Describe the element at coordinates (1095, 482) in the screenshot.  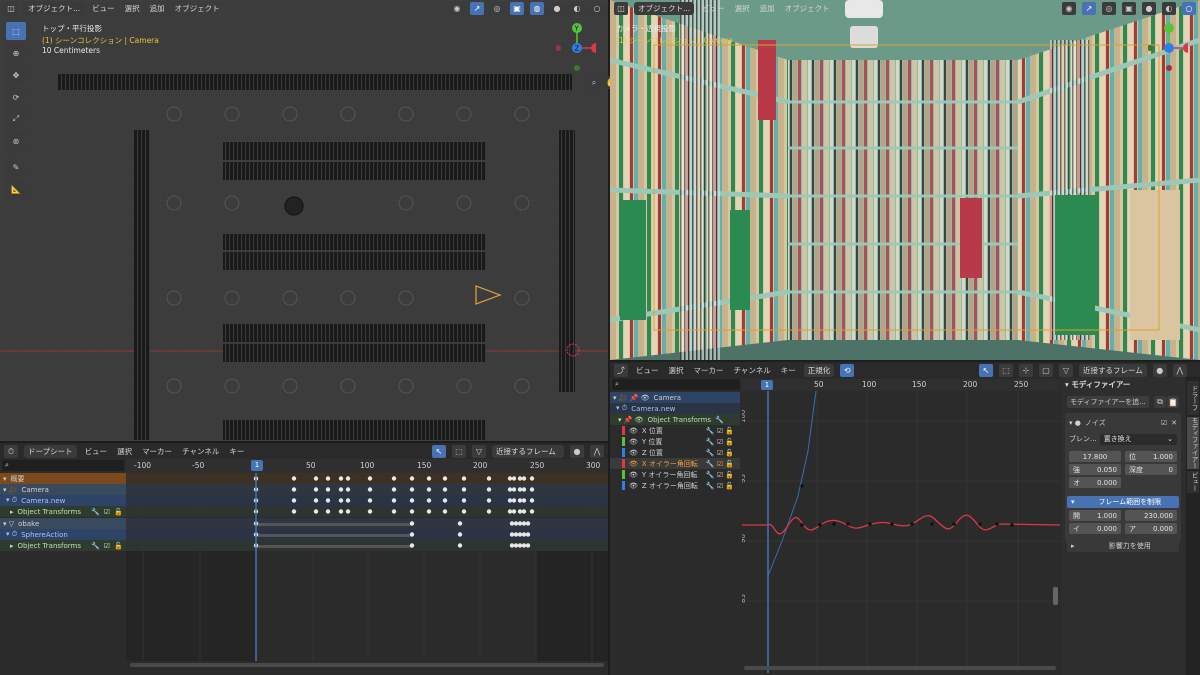
I see `offset-field: オ 0.000` at that location.